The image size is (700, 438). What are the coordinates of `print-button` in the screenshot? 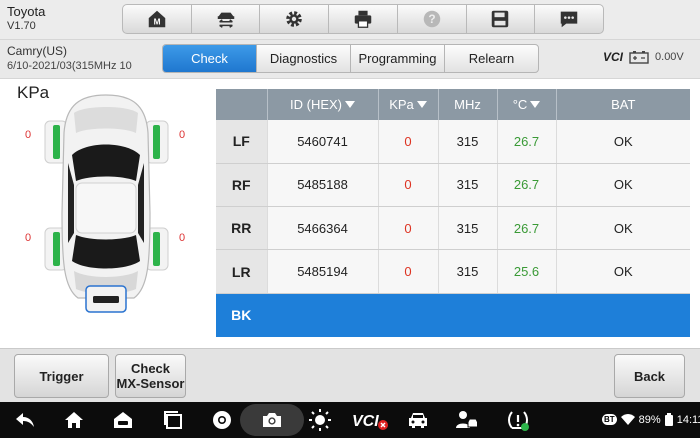 It's located at (363, 19).